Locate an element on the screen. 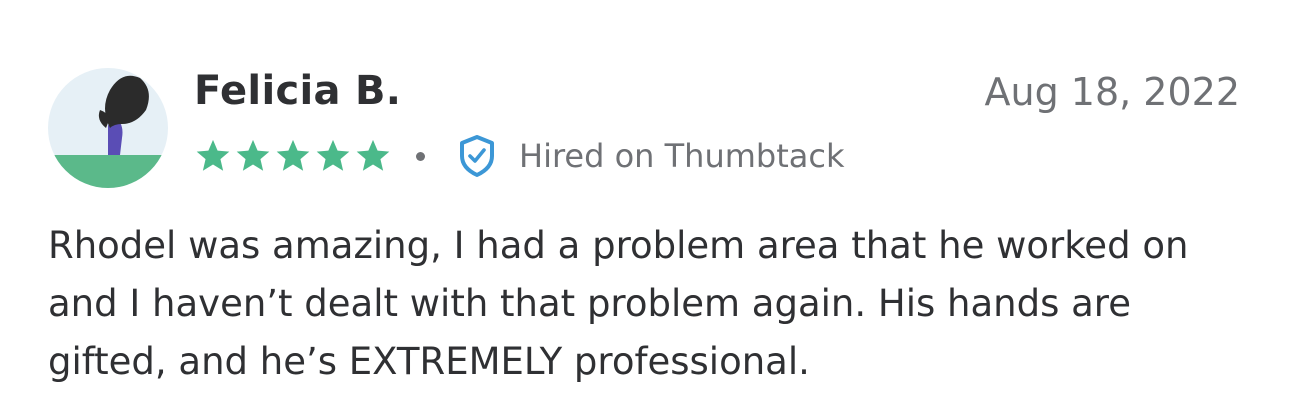 Image resolution: width=1290 pixels, height=409 pixels. hired-badge-label: Hired on Thumbtack is located at coordinates (682, 156).